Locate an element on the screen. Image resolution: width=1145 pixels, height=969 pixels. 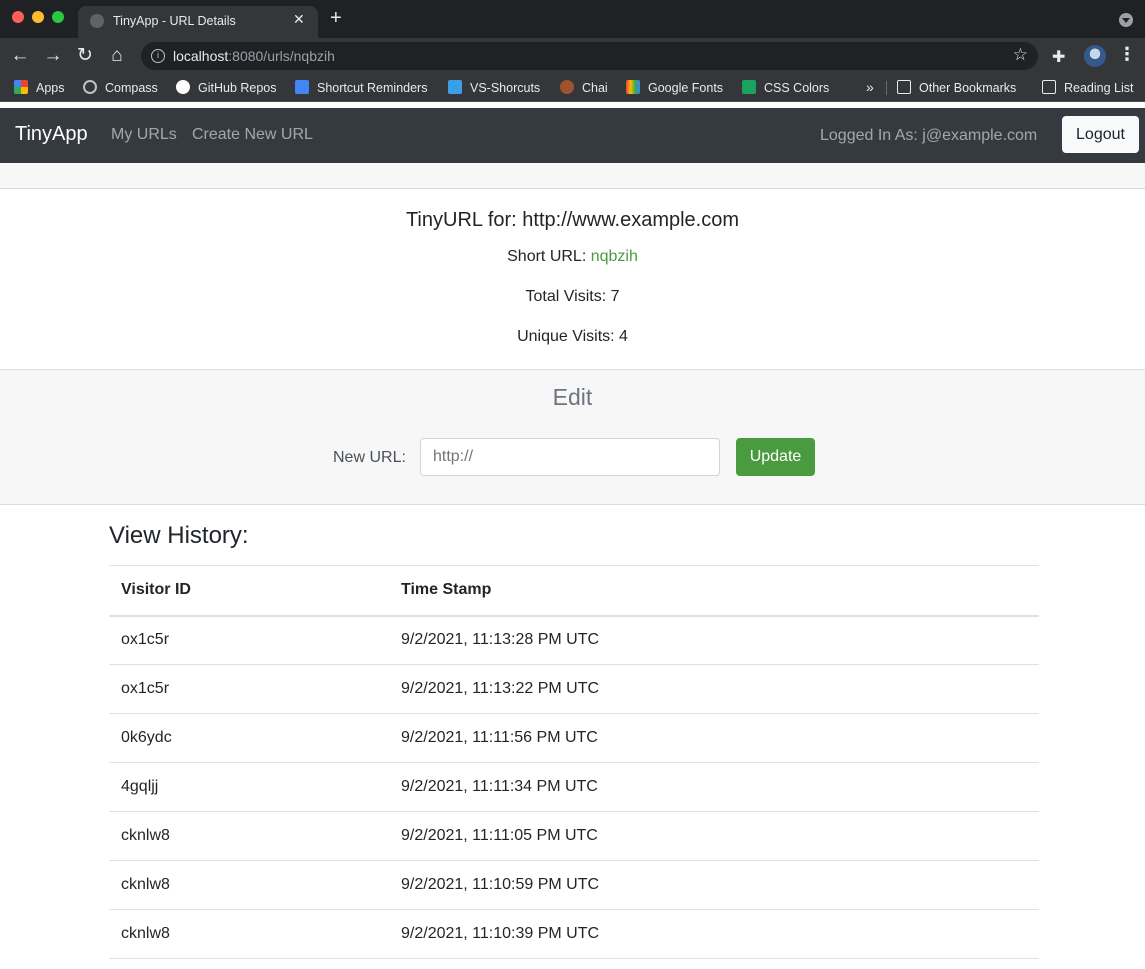
edit-title: Edit is located at coordinates (572, 397).